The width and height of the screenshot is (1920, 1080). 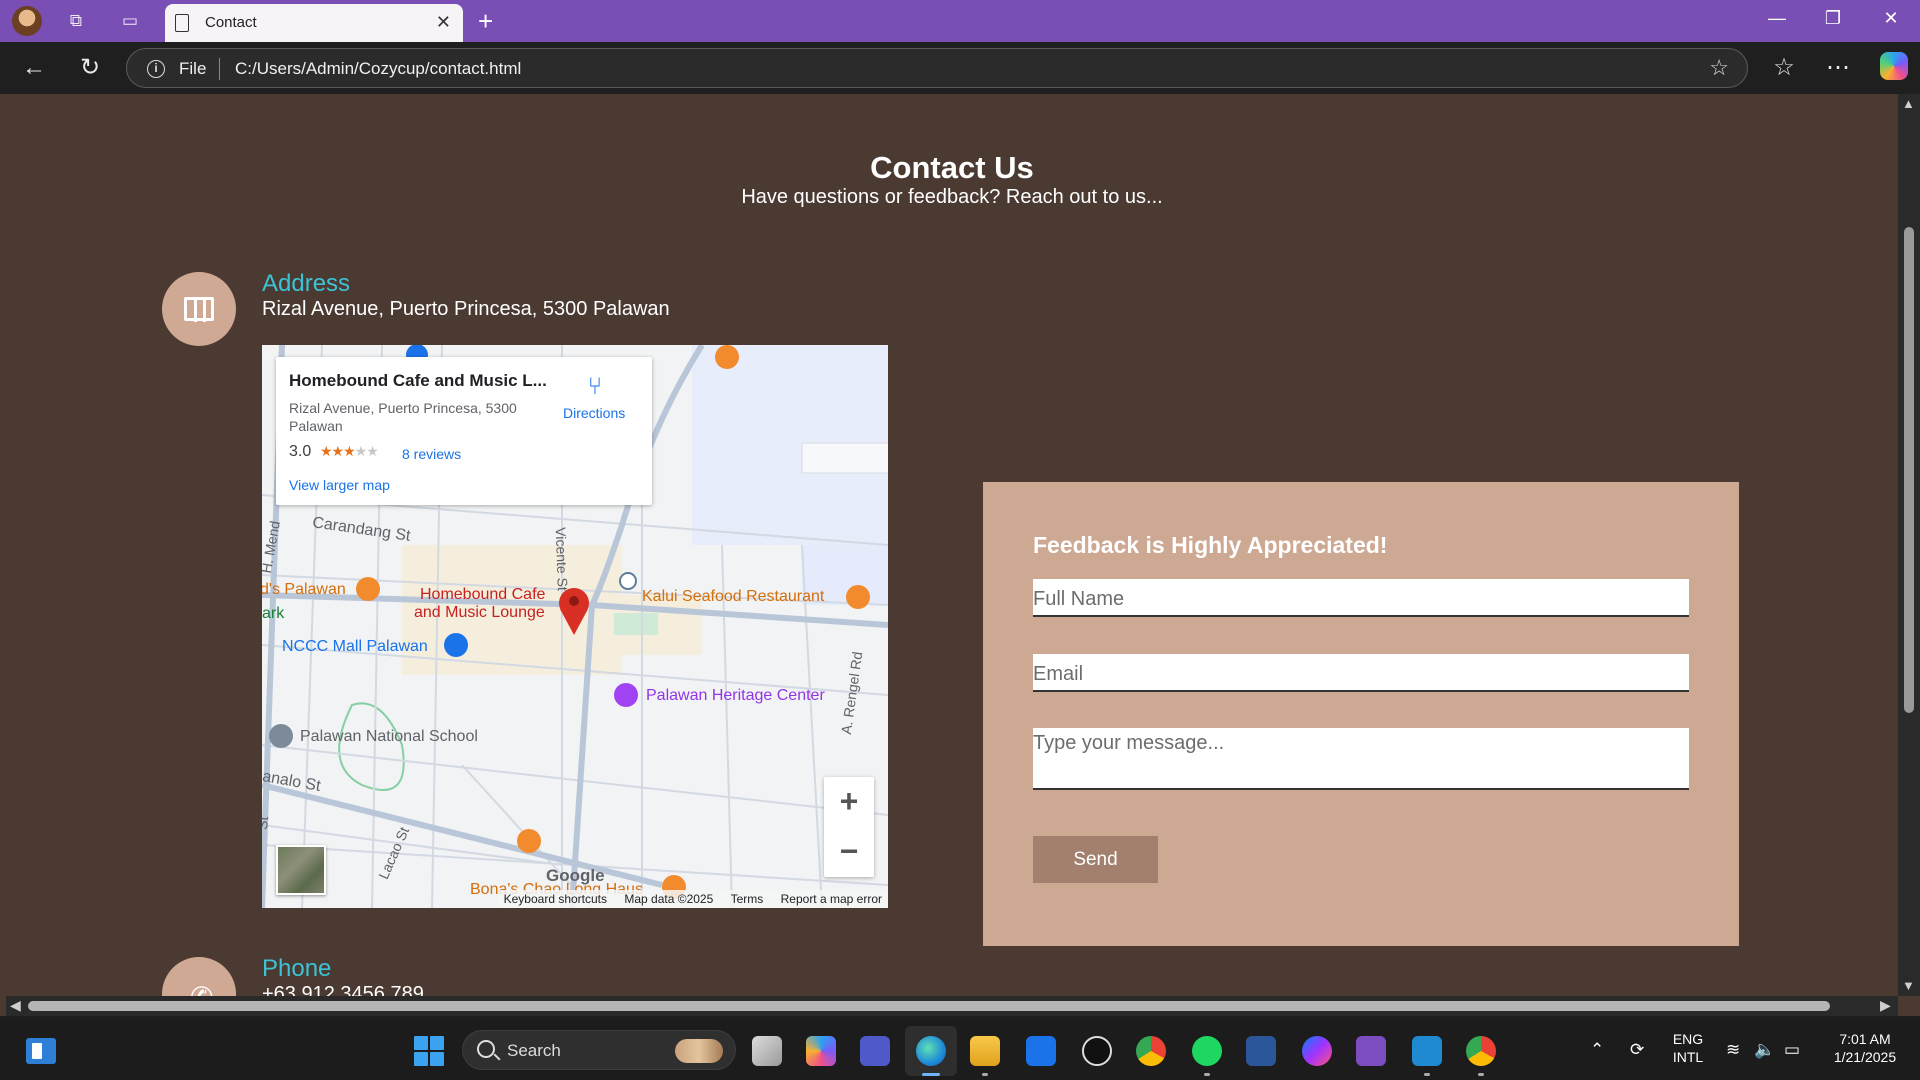 What do you see at coordinates (483, 594) in the screenshot?
I see `map-label-homebound: Homebound Cafe` at bounding box center [483, 594].